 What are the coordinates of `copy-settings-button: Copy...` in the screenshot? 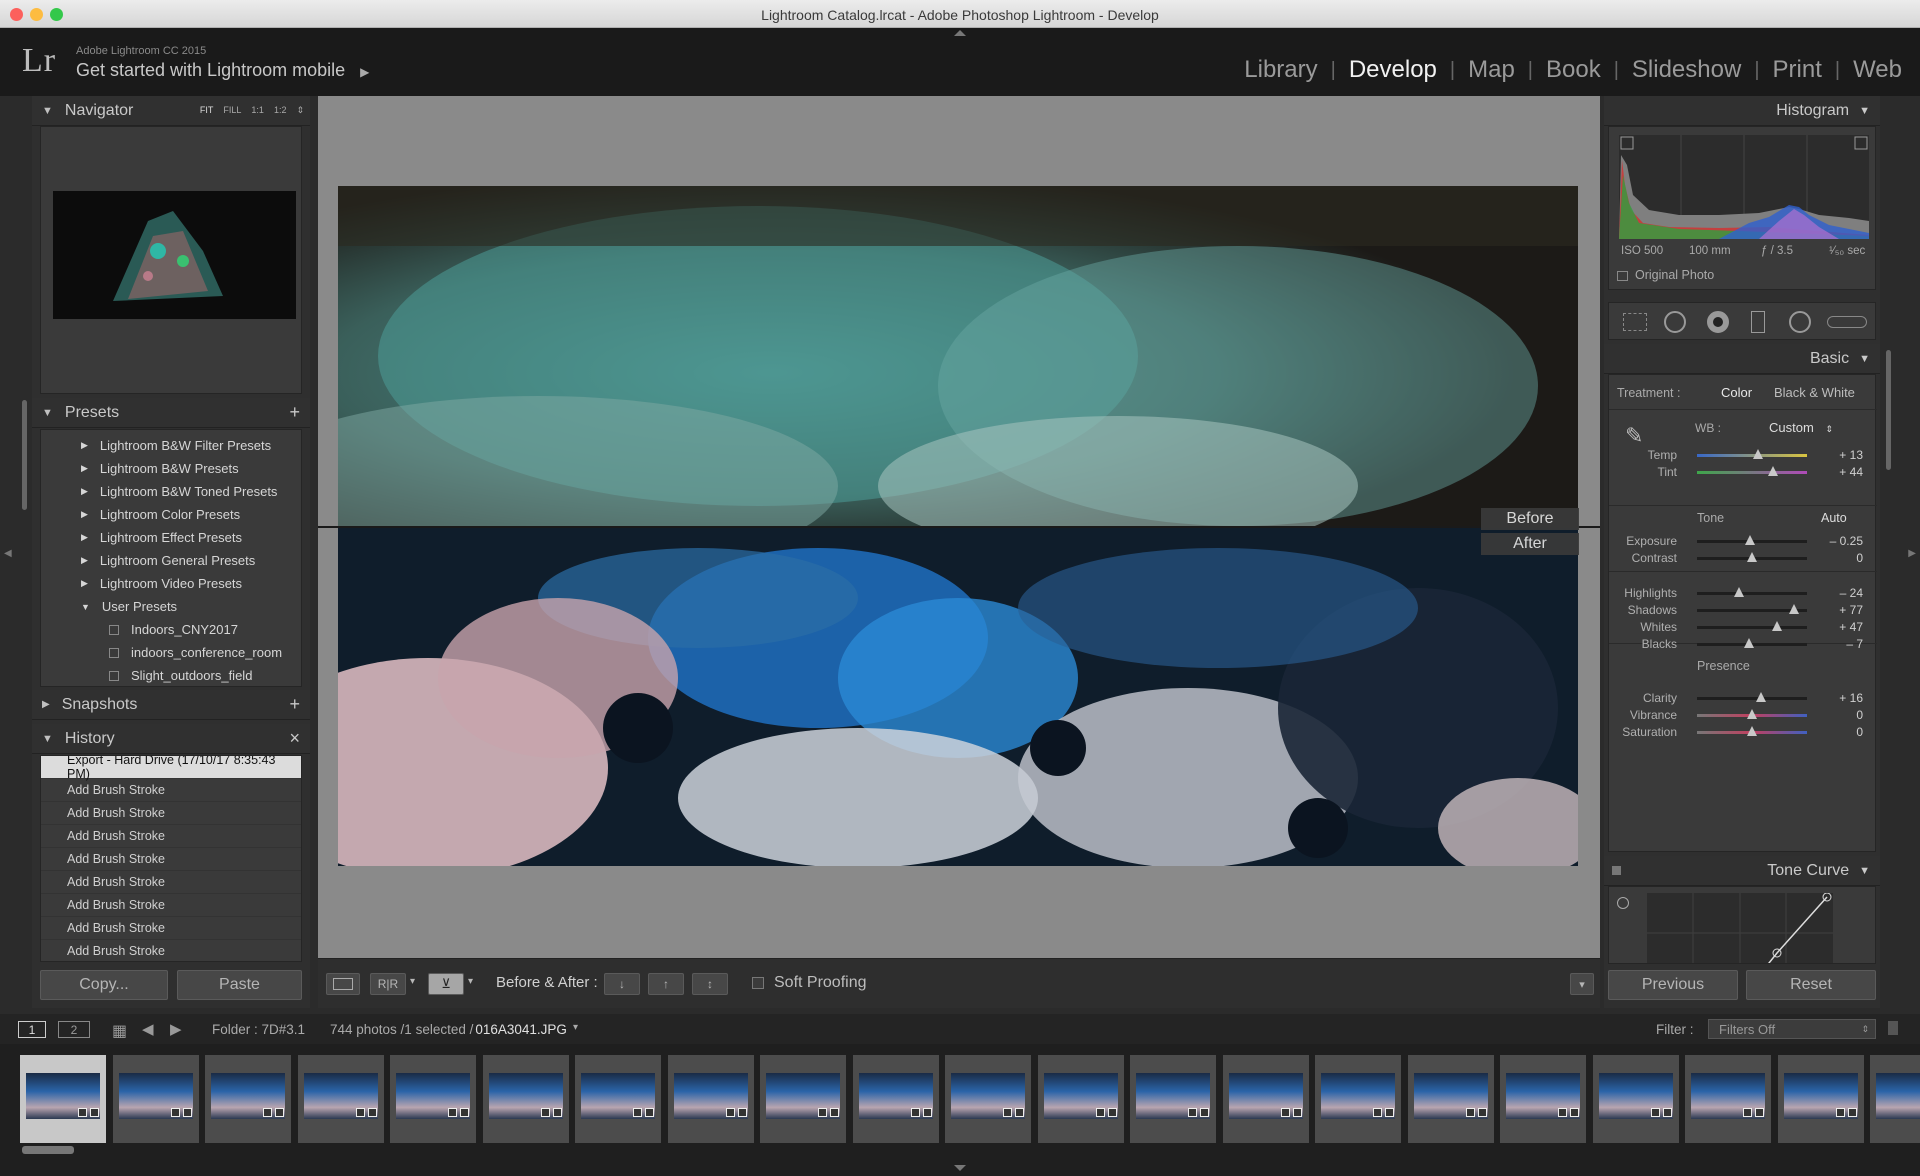 It's located at (104, 985).